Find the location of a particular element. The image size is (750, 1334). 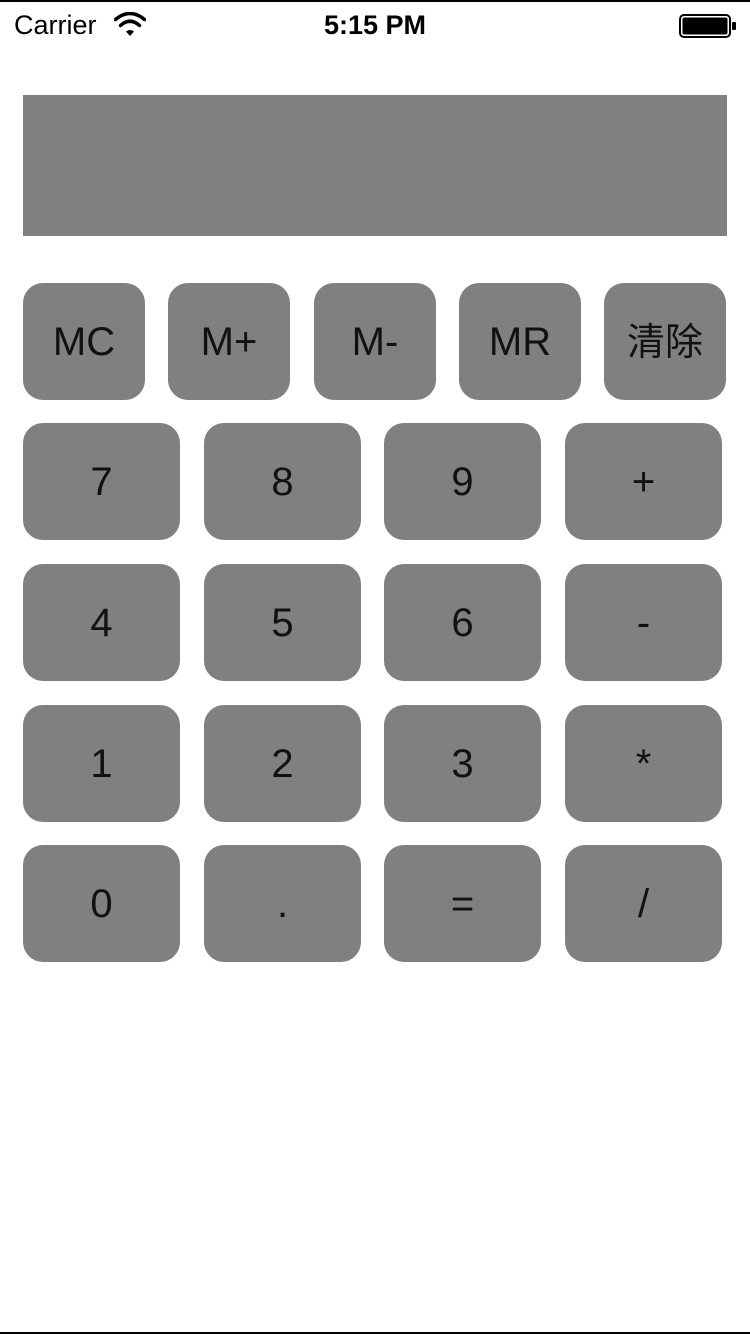

digit-0-button: 0 is located at coordinates (101, 903).